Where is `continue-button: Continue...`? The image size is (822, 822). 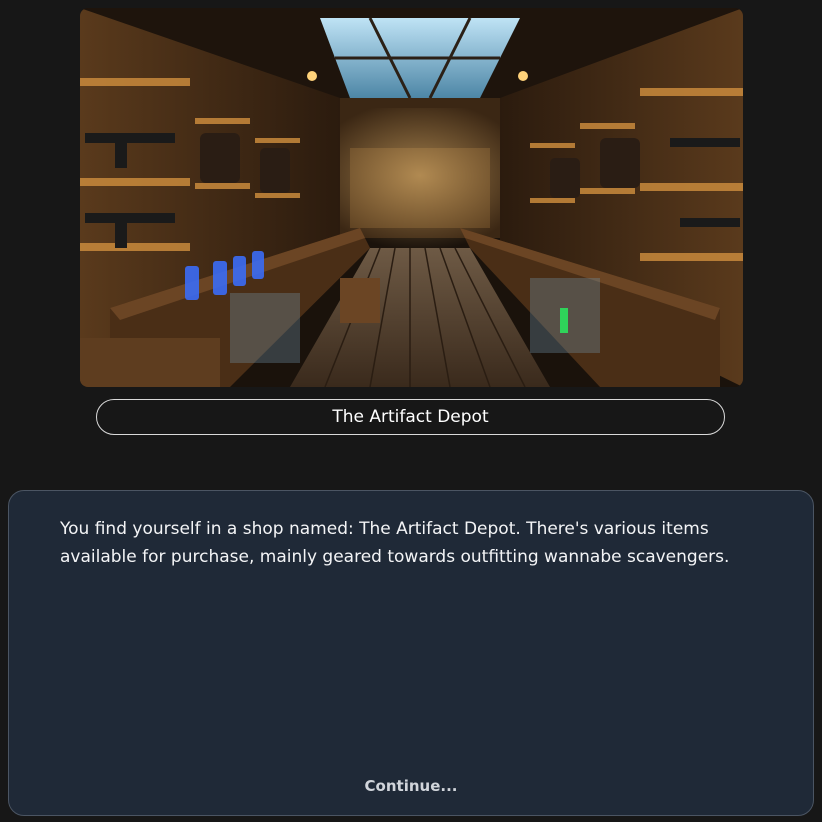
continue-button: Continue... is located at coordinates (411, 786).